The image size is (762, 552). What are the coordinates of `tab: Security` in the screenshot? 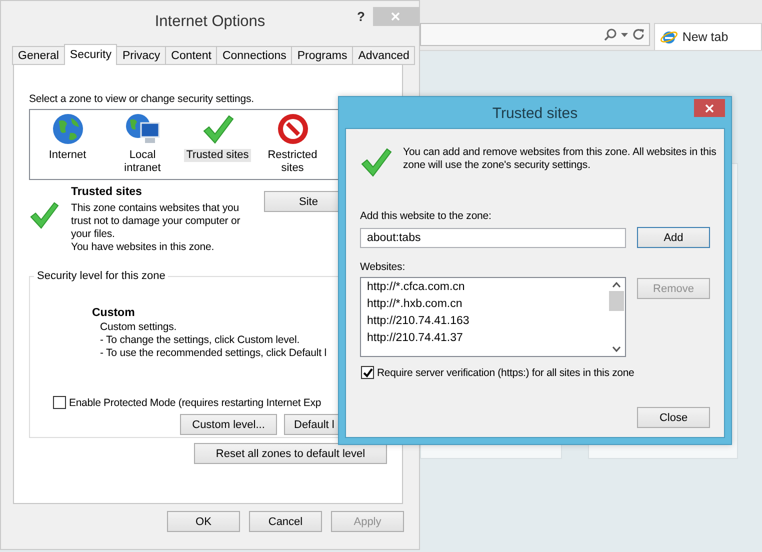 It's located at (91, 54).